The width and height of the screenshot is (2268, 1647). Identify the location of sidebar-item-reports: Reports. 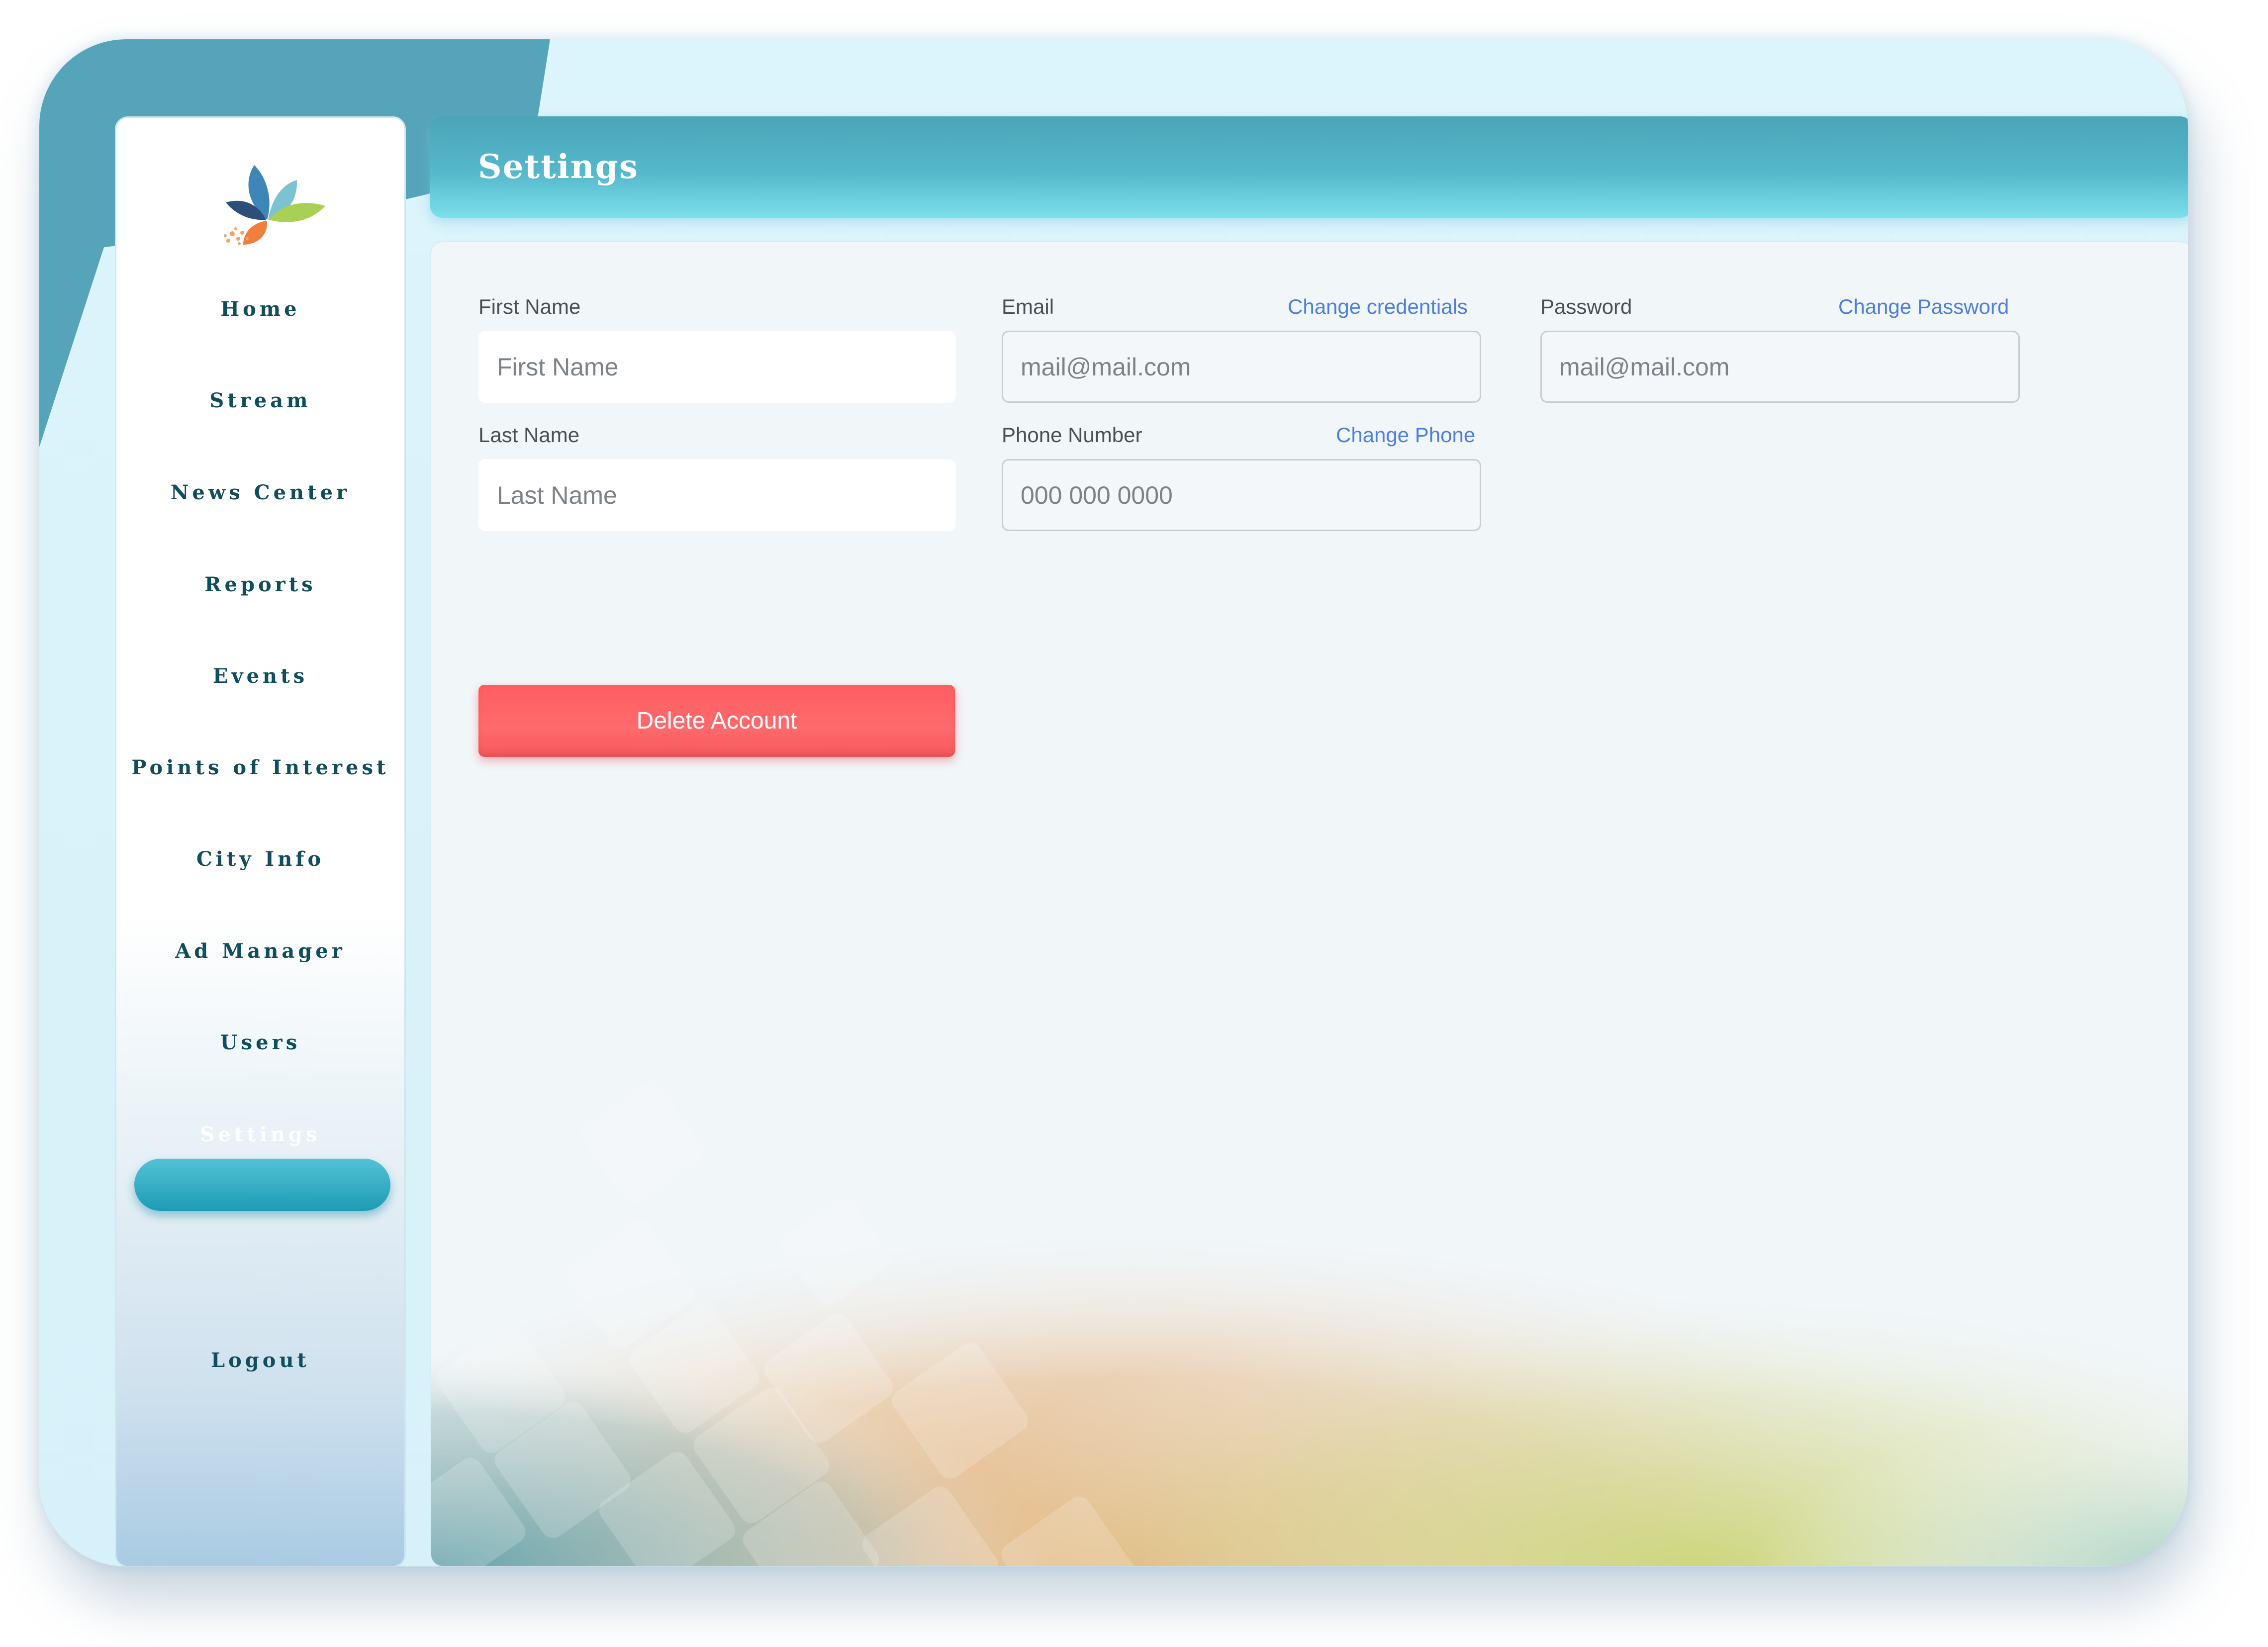
(260, 584).